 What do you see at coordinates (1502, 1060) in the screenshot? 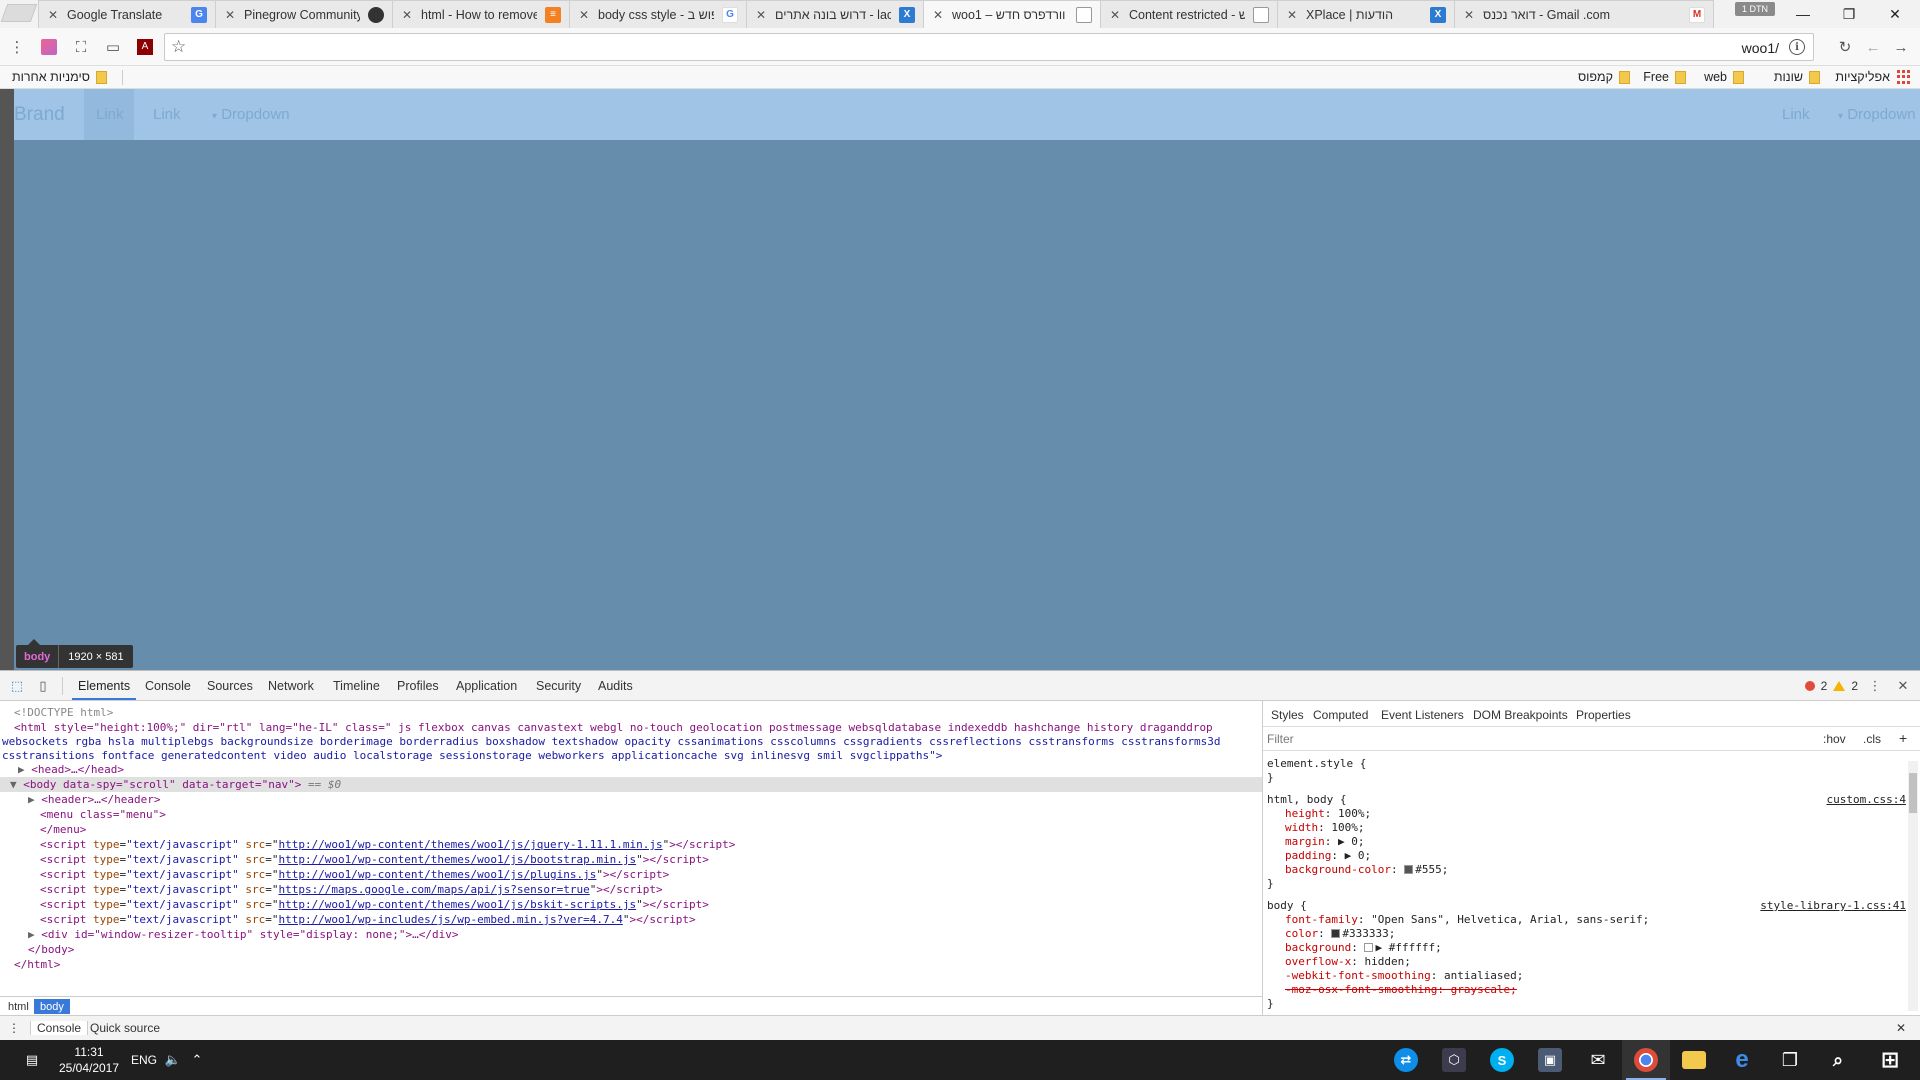
I see `skype-icon: S` at bounding box center [1502, 1060].